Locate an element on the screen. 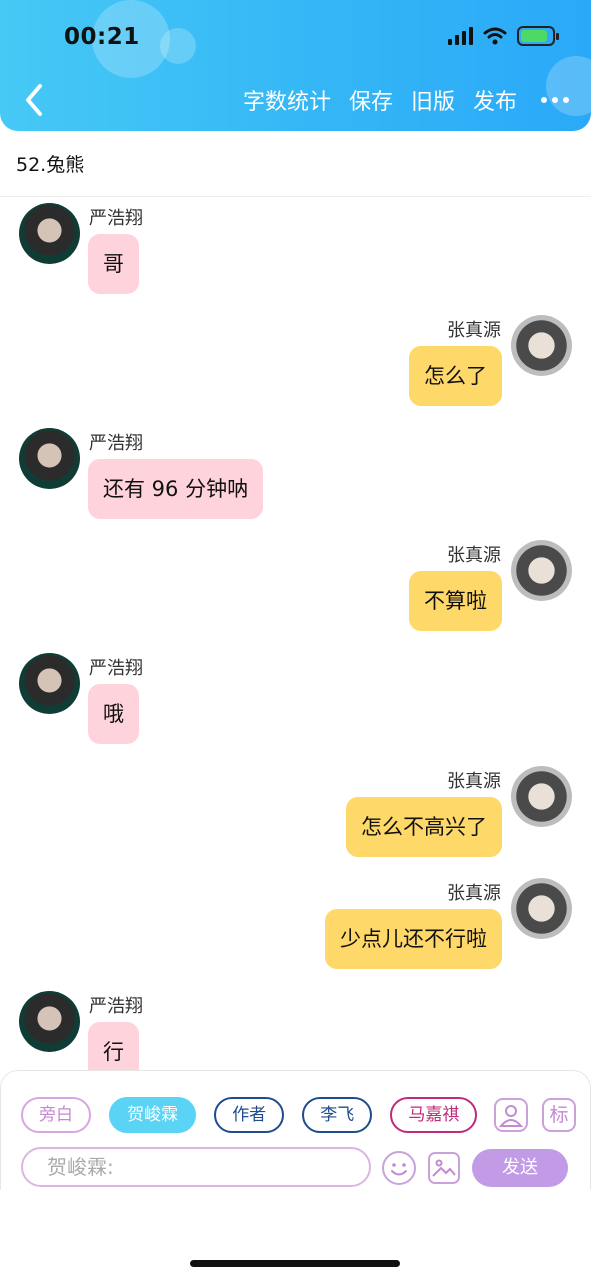  header-actions: 字数统计 保存 旧版 发布 is located at coordinates (399, 100).